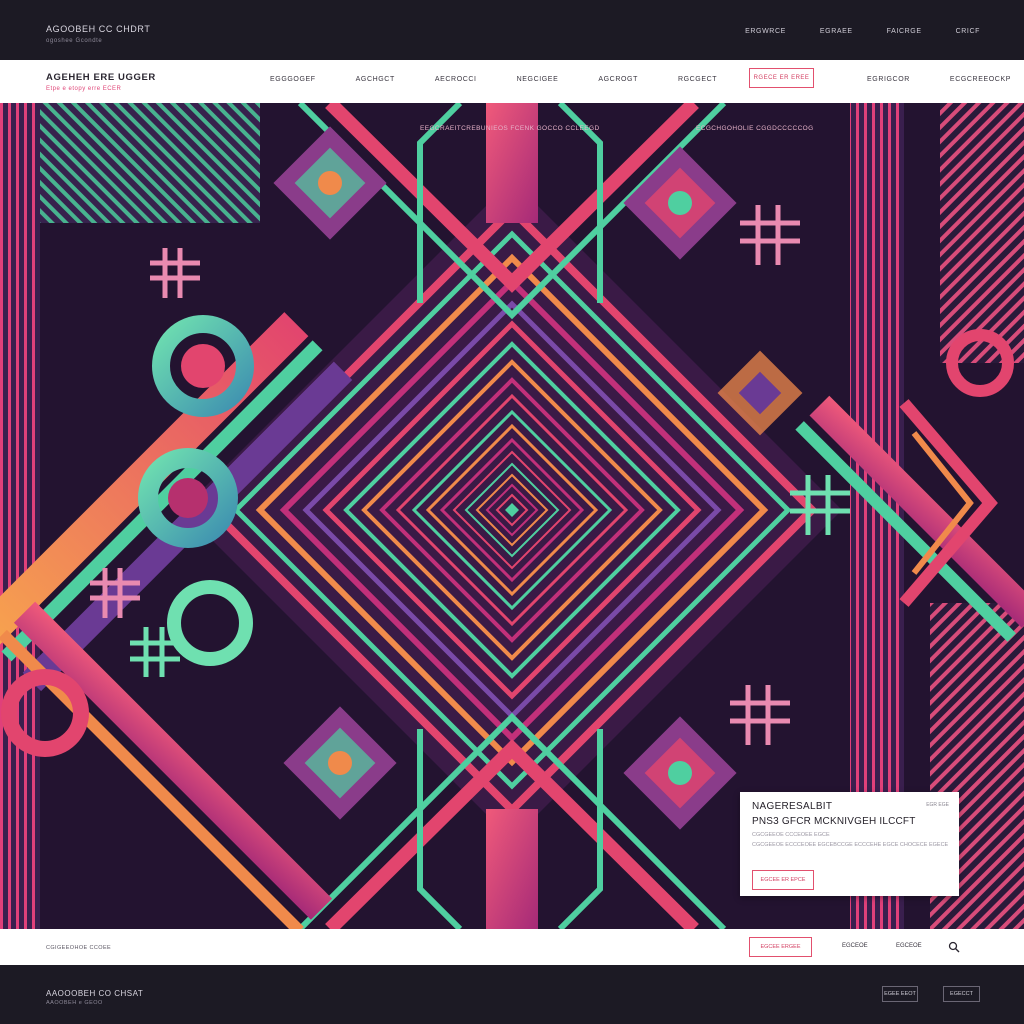 The height and width of the screenshot is (1024, 1024). I want to click on top-nav-item-2: EGRAEE, so click(836, 31).